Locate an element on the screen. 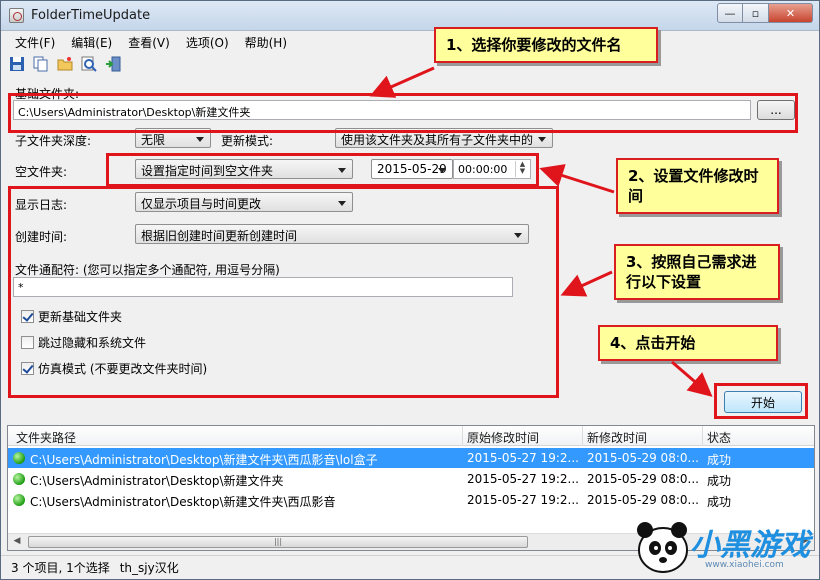 The image size is (820, 580). watermark-brand: 小黑游戏 is located at coordinates (750, 545).